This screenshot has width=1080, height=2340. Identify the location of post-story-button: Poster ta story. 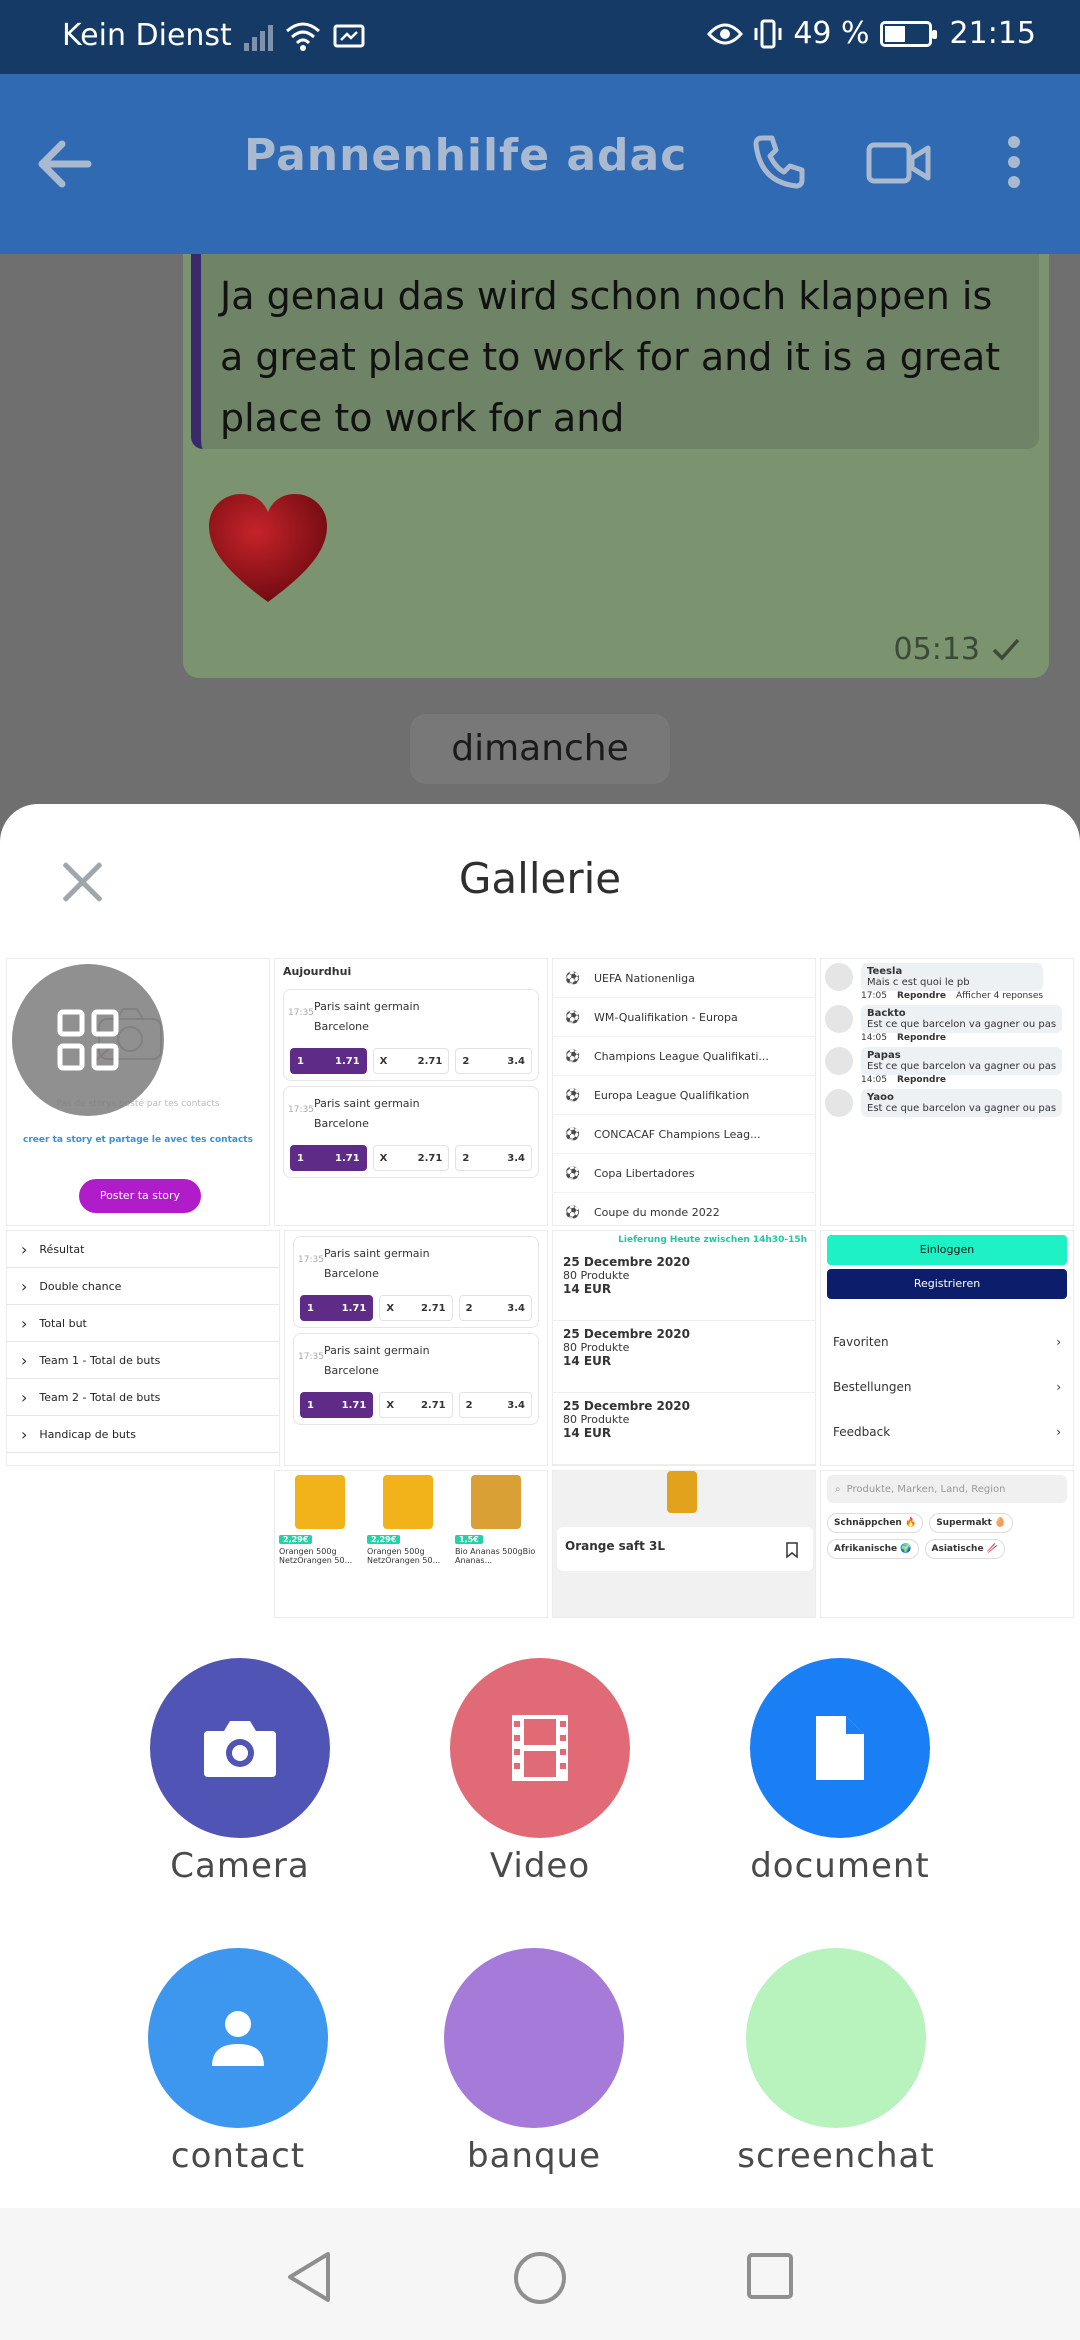
(140, 1196).